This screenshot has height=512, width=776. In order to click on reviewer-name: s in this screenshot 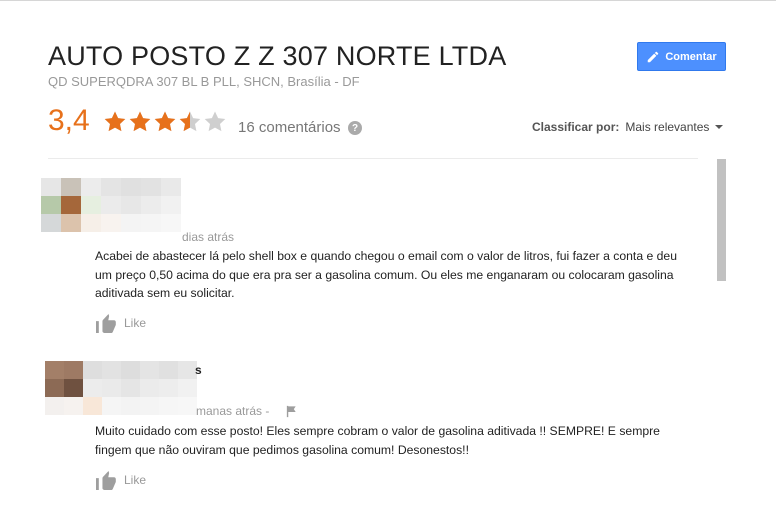, I will do `click(198, 370)`.